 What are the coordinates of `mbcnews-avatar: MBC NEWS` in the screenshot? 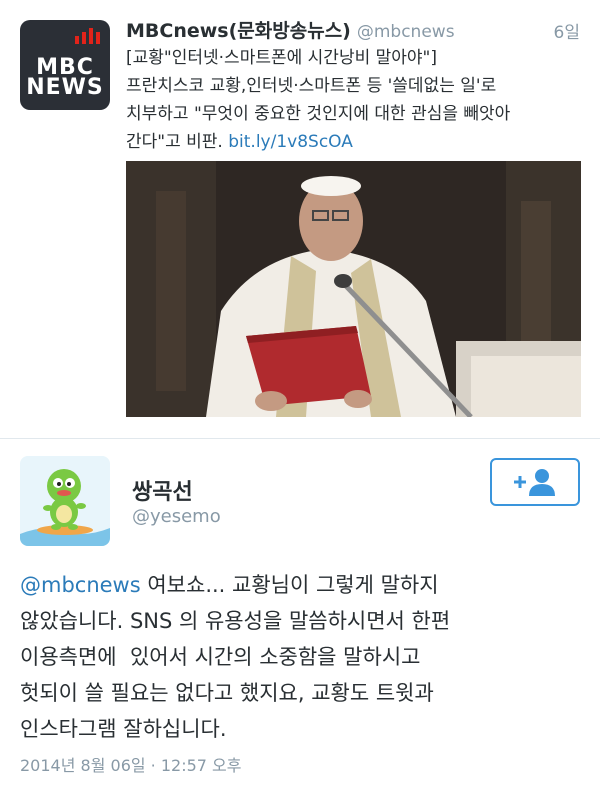 It's located at (65, 65).